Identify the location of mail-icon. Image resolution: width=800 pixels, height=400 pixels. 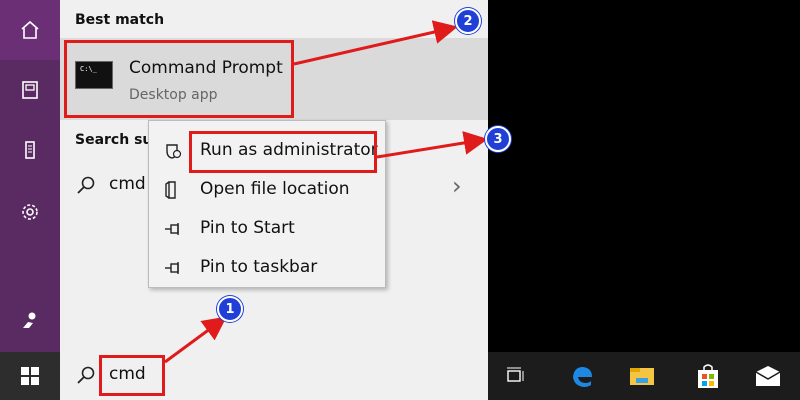
(768, 376).